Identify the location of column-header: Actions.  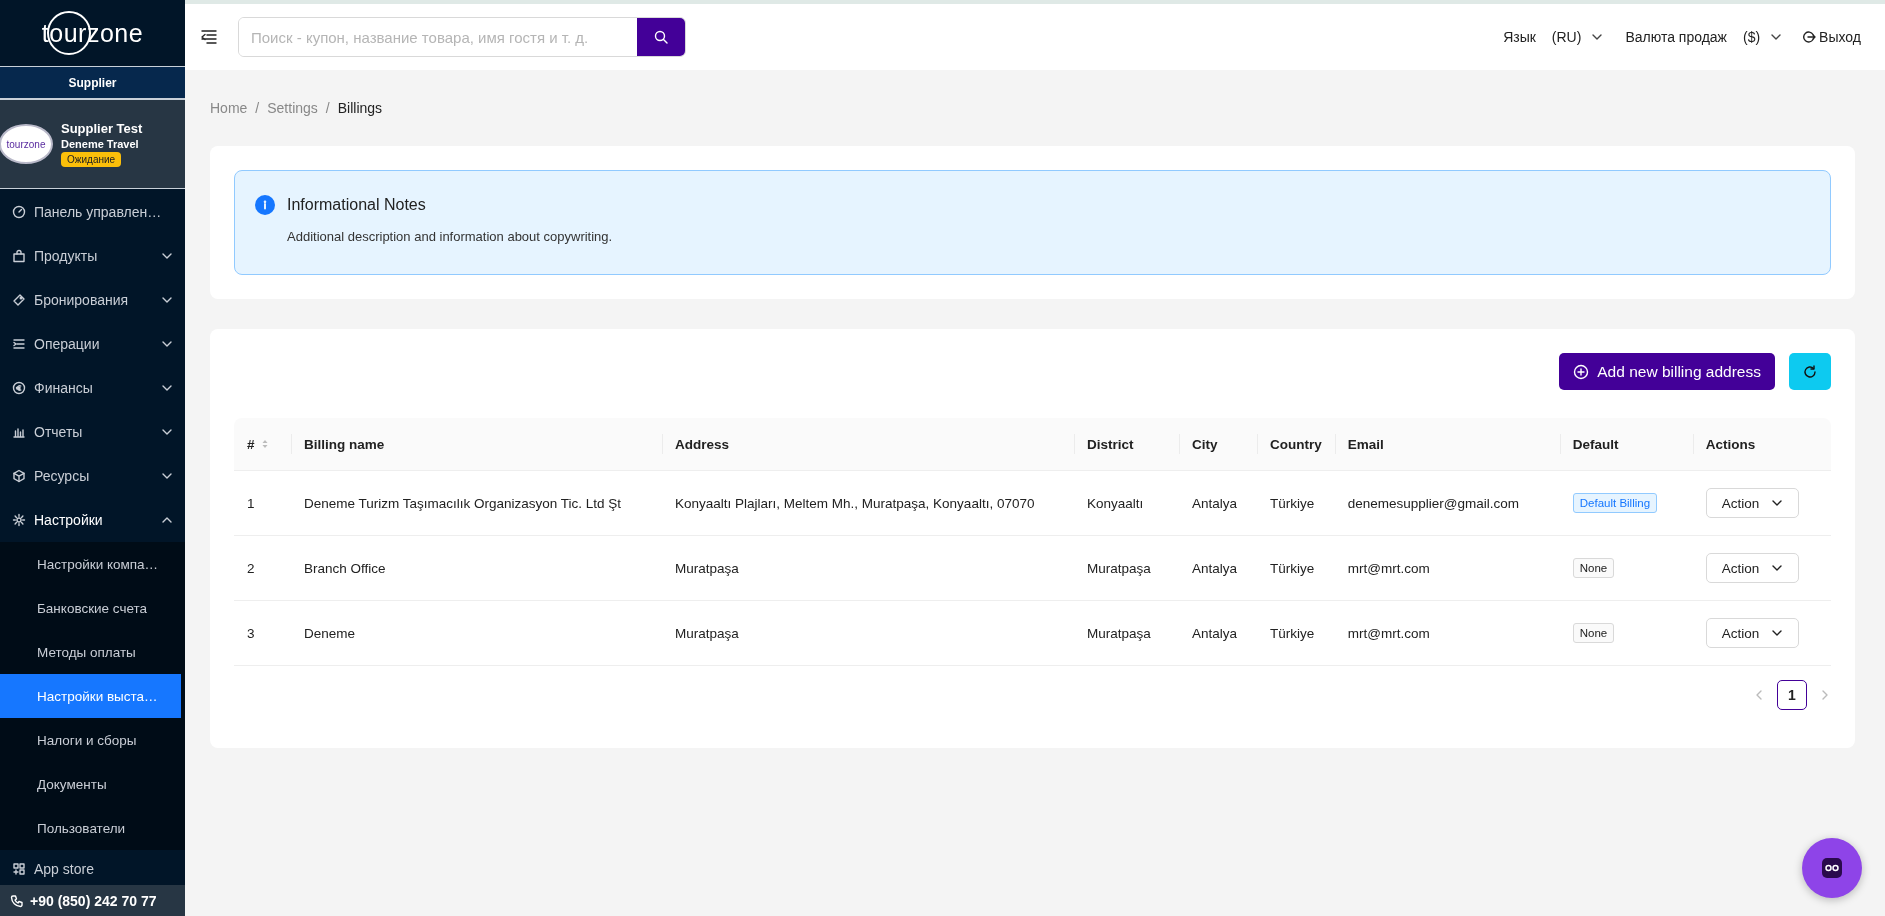
(1761, 444).